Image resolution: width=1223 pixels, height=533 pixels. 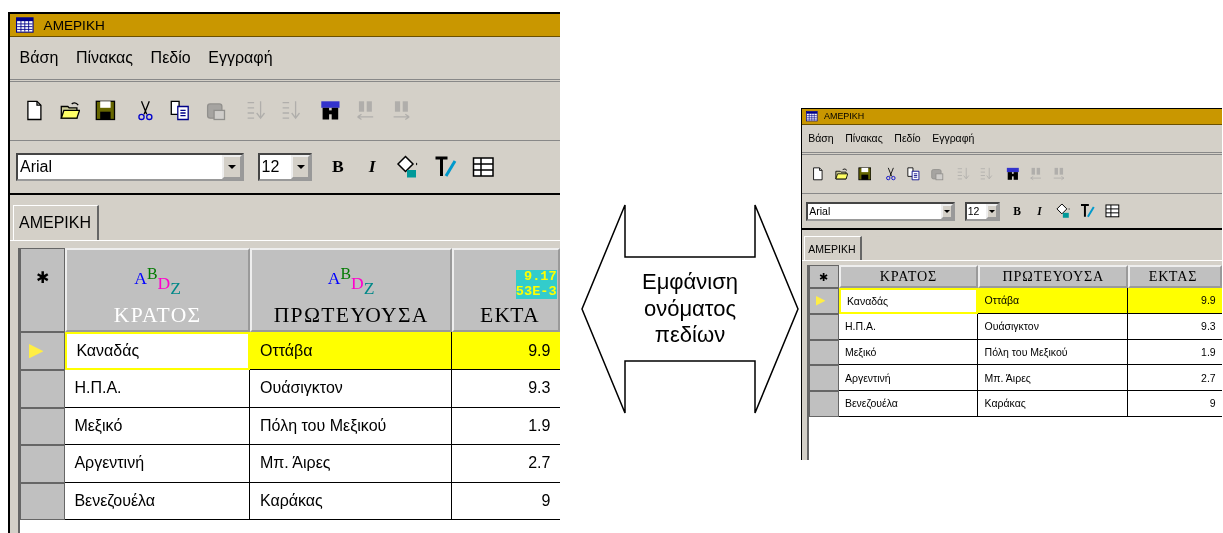 I want to click on column-header: ΕΚΤΑ, so click(x=497, y=315).